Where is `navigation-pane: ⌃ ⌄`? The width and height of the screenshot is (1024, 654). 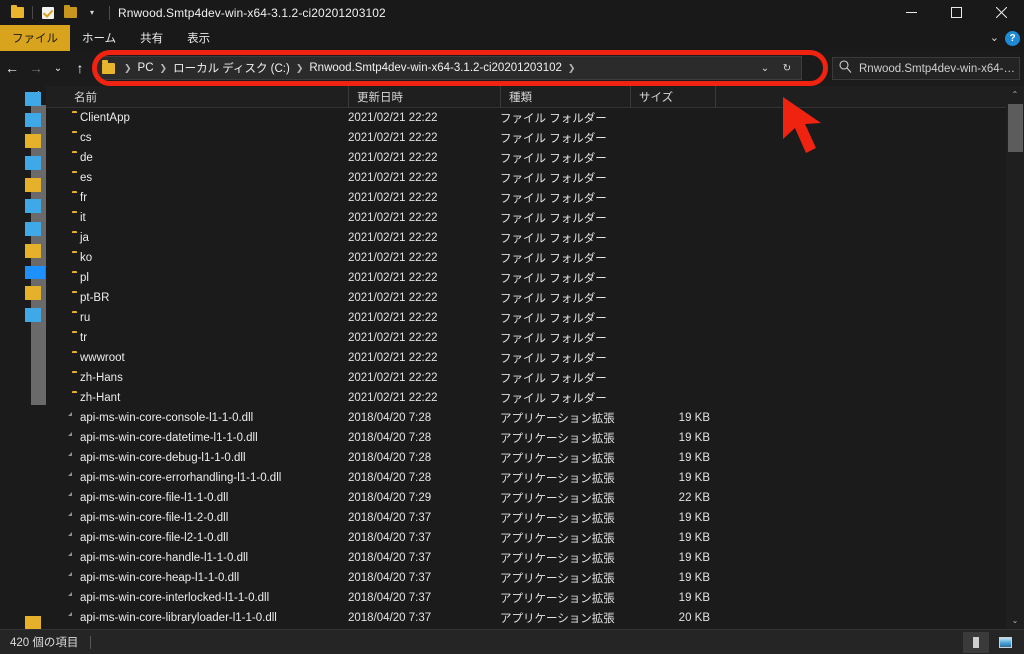
navigation-pane: ⌃ ⌄ is located at coordinates (23, 357).